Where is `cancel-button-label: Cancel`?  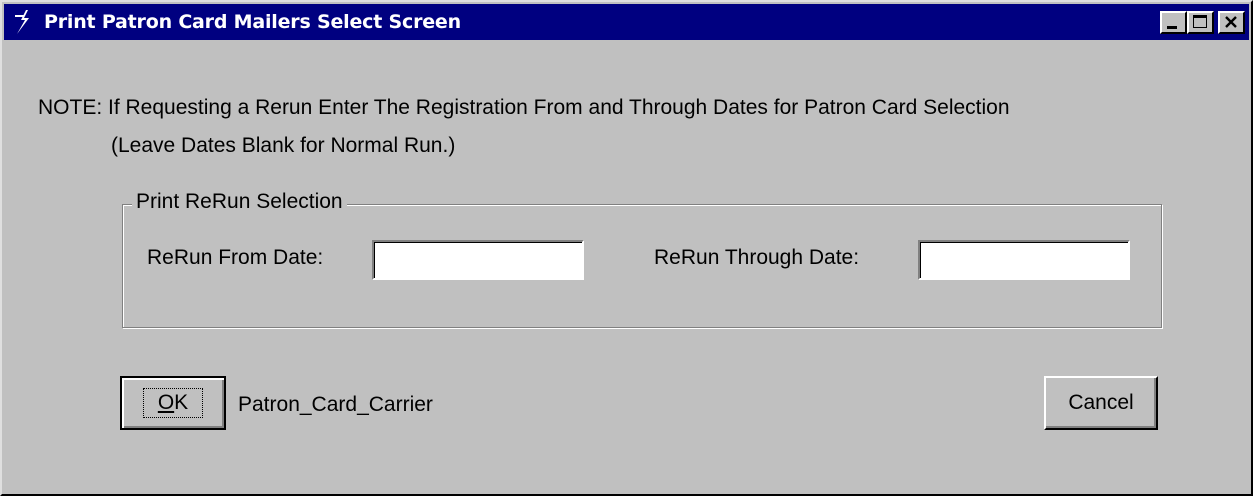
cancel-button-label: Cancel is located at coordinates (1101, 402).